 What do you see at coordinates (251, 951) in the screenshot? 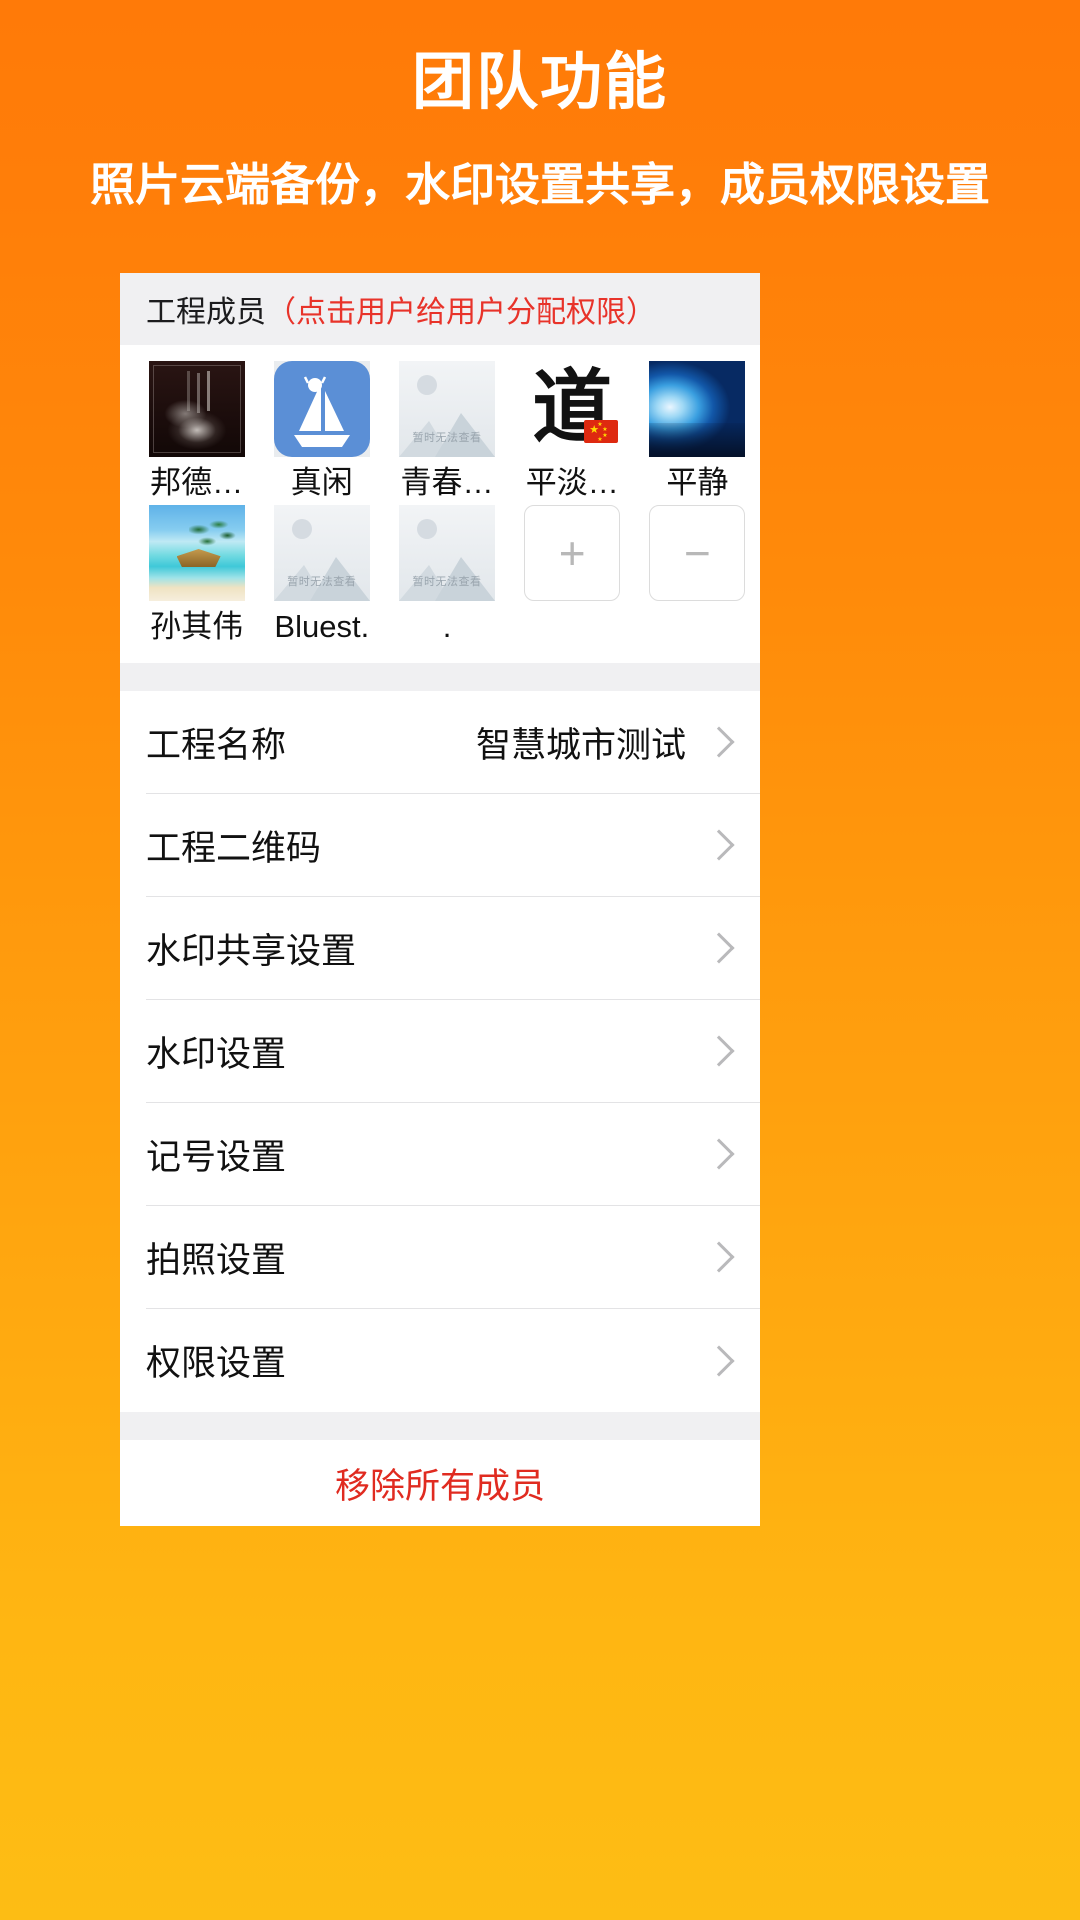
I see `row-label: 水印共享设置` at bounding box center [251, 951].